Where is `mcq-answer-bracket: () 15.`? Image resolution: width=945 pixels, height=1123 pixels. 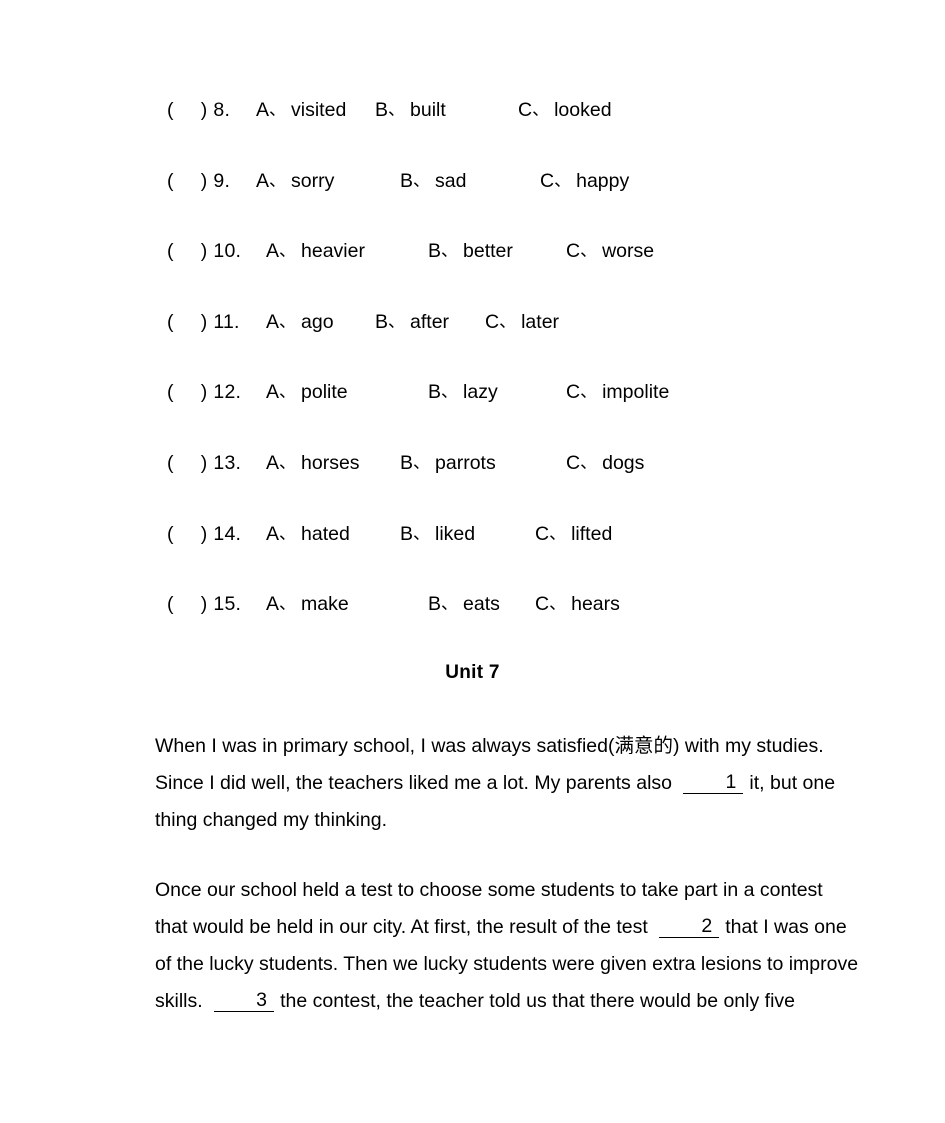 mcq-answer-bracket: () 15. is located at coordinates (204, 604).